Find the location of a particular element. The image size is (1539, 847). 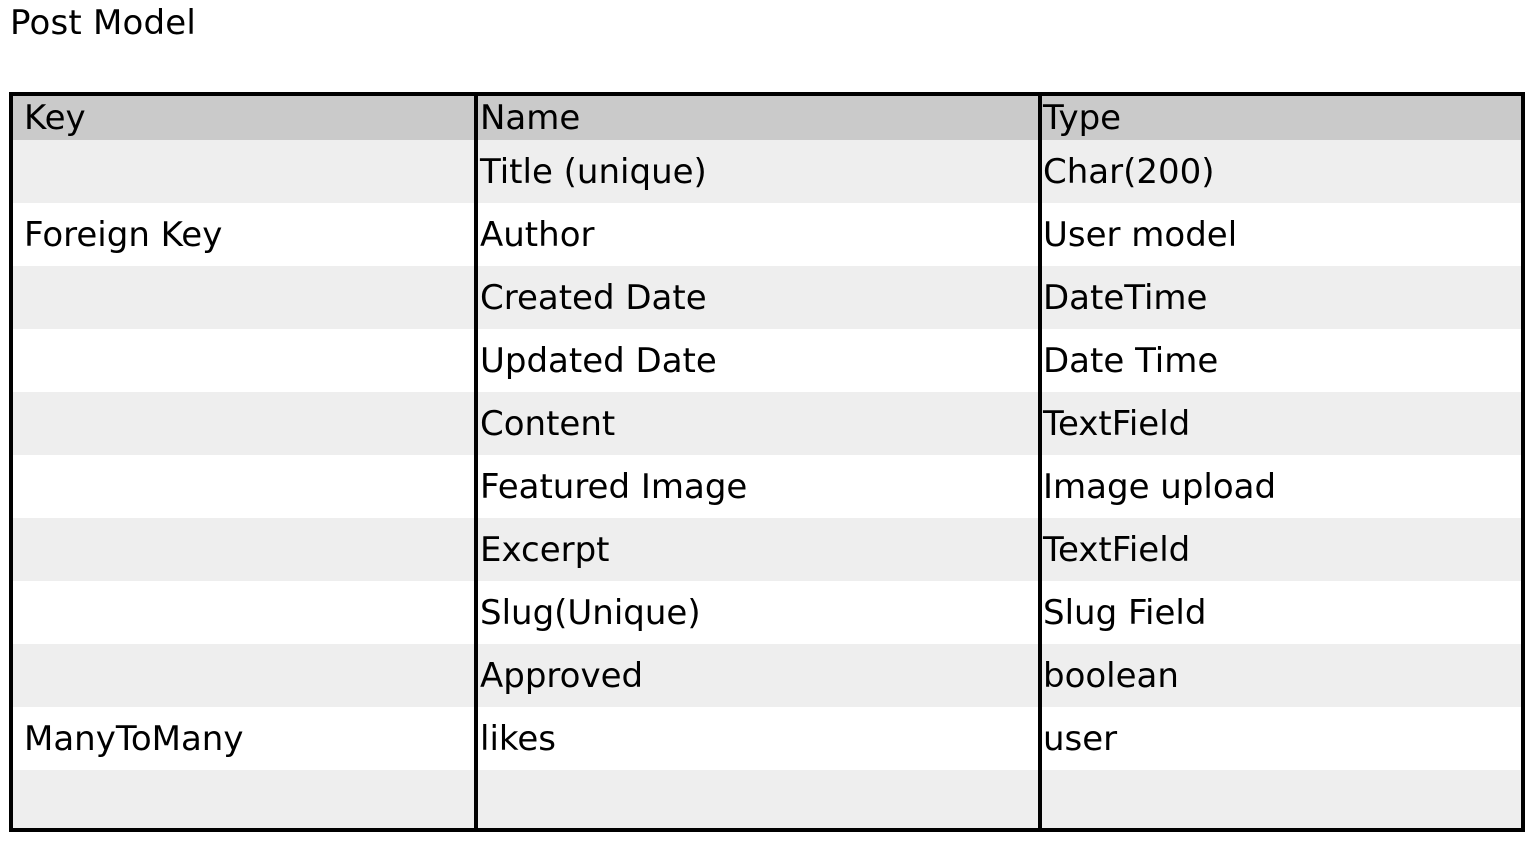

table-row: ManyToMany likes user is located at coordinates (767, 738).